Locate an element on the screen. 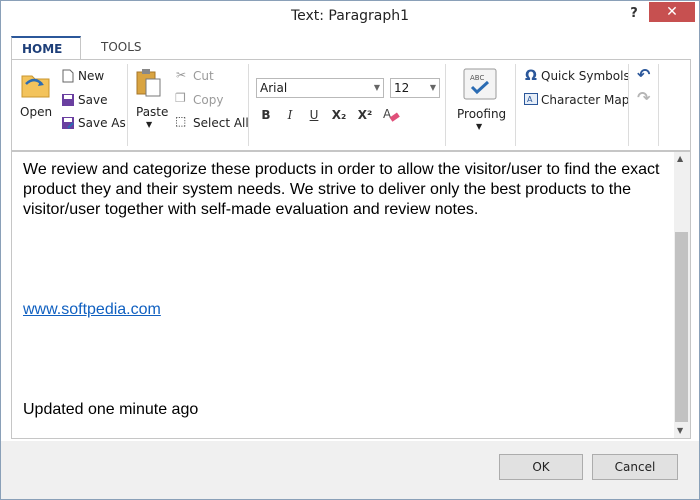 This screenshot has width=700, height=500. close-button: ✕ is located at coordinates (672, 12).